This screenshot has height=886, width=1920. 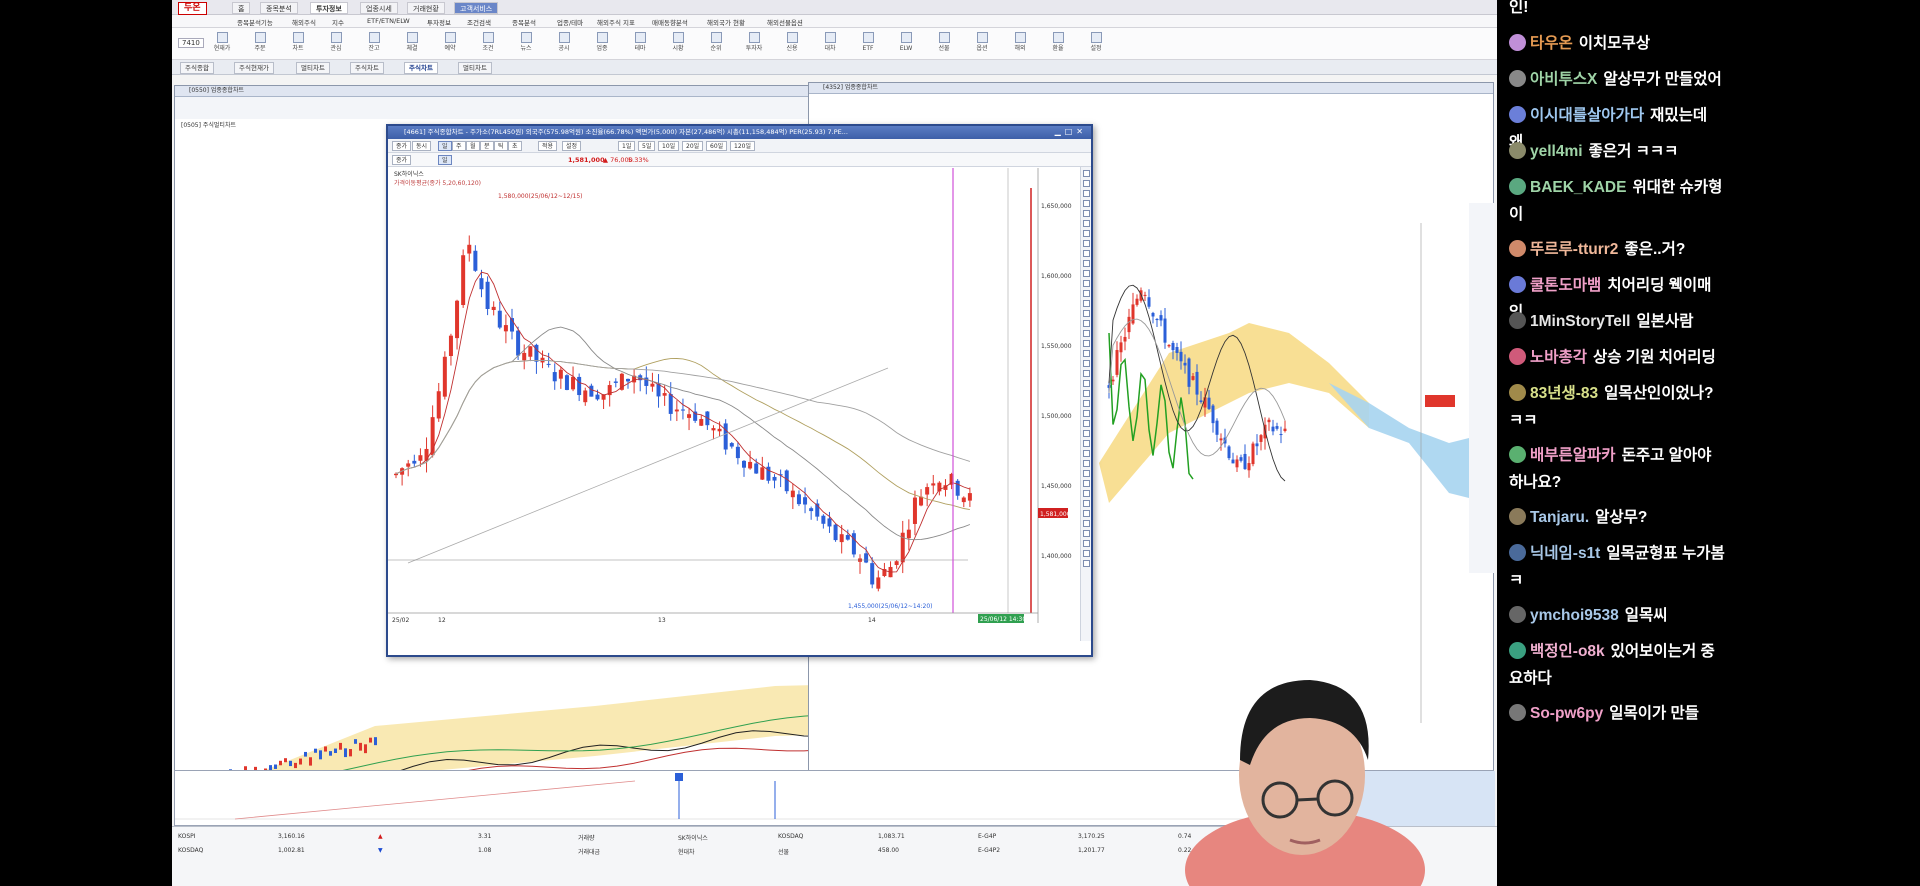 What do you see at coordinates (445, 160) in the screenshot?
I see `chart-period-button: 일` at bounding box center [445, 160].